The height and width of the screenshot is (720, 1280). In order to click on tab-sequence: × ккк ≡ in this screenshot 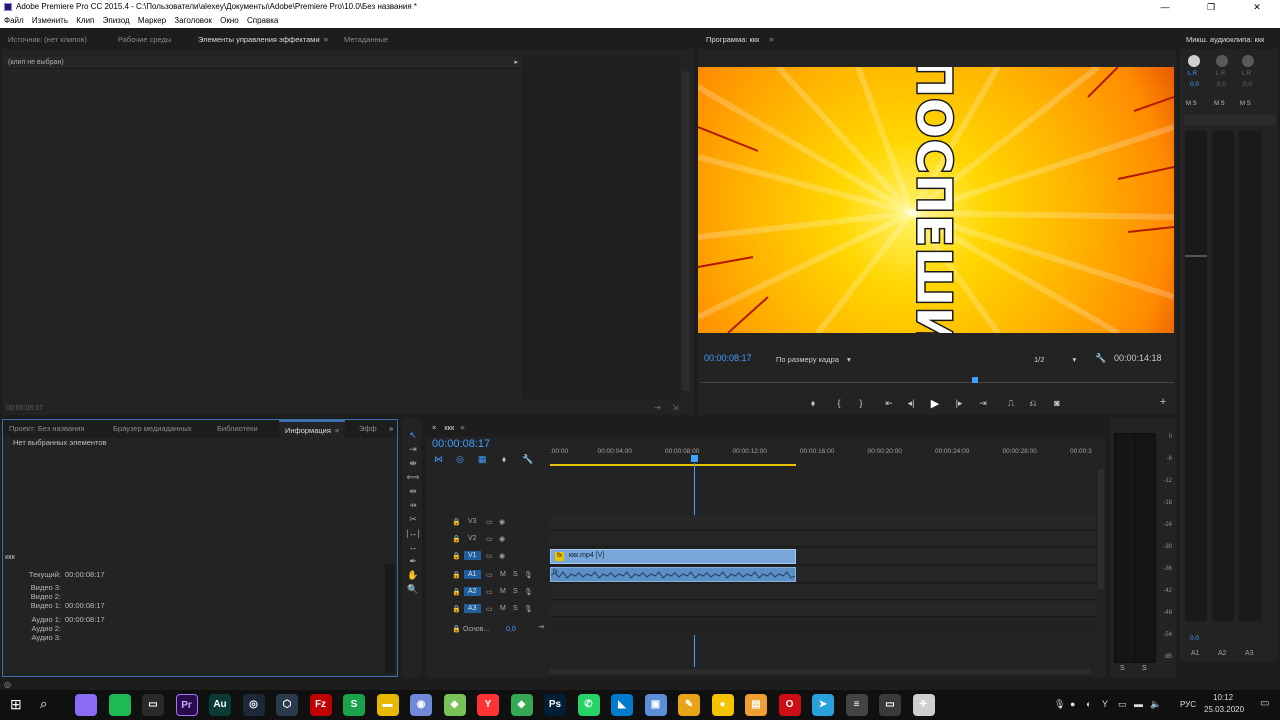, I will do `click(448, 428)`.